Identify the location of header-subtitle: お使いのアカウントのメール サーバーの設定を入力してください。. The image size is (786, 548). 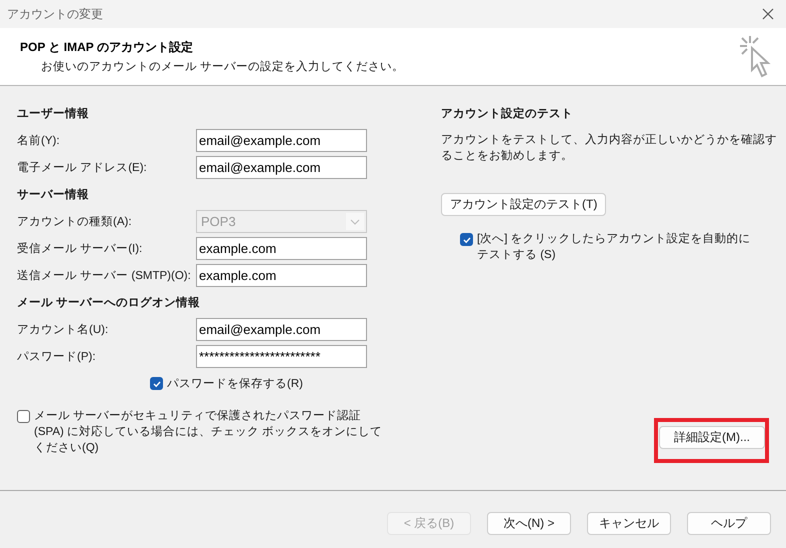
(222, 67).